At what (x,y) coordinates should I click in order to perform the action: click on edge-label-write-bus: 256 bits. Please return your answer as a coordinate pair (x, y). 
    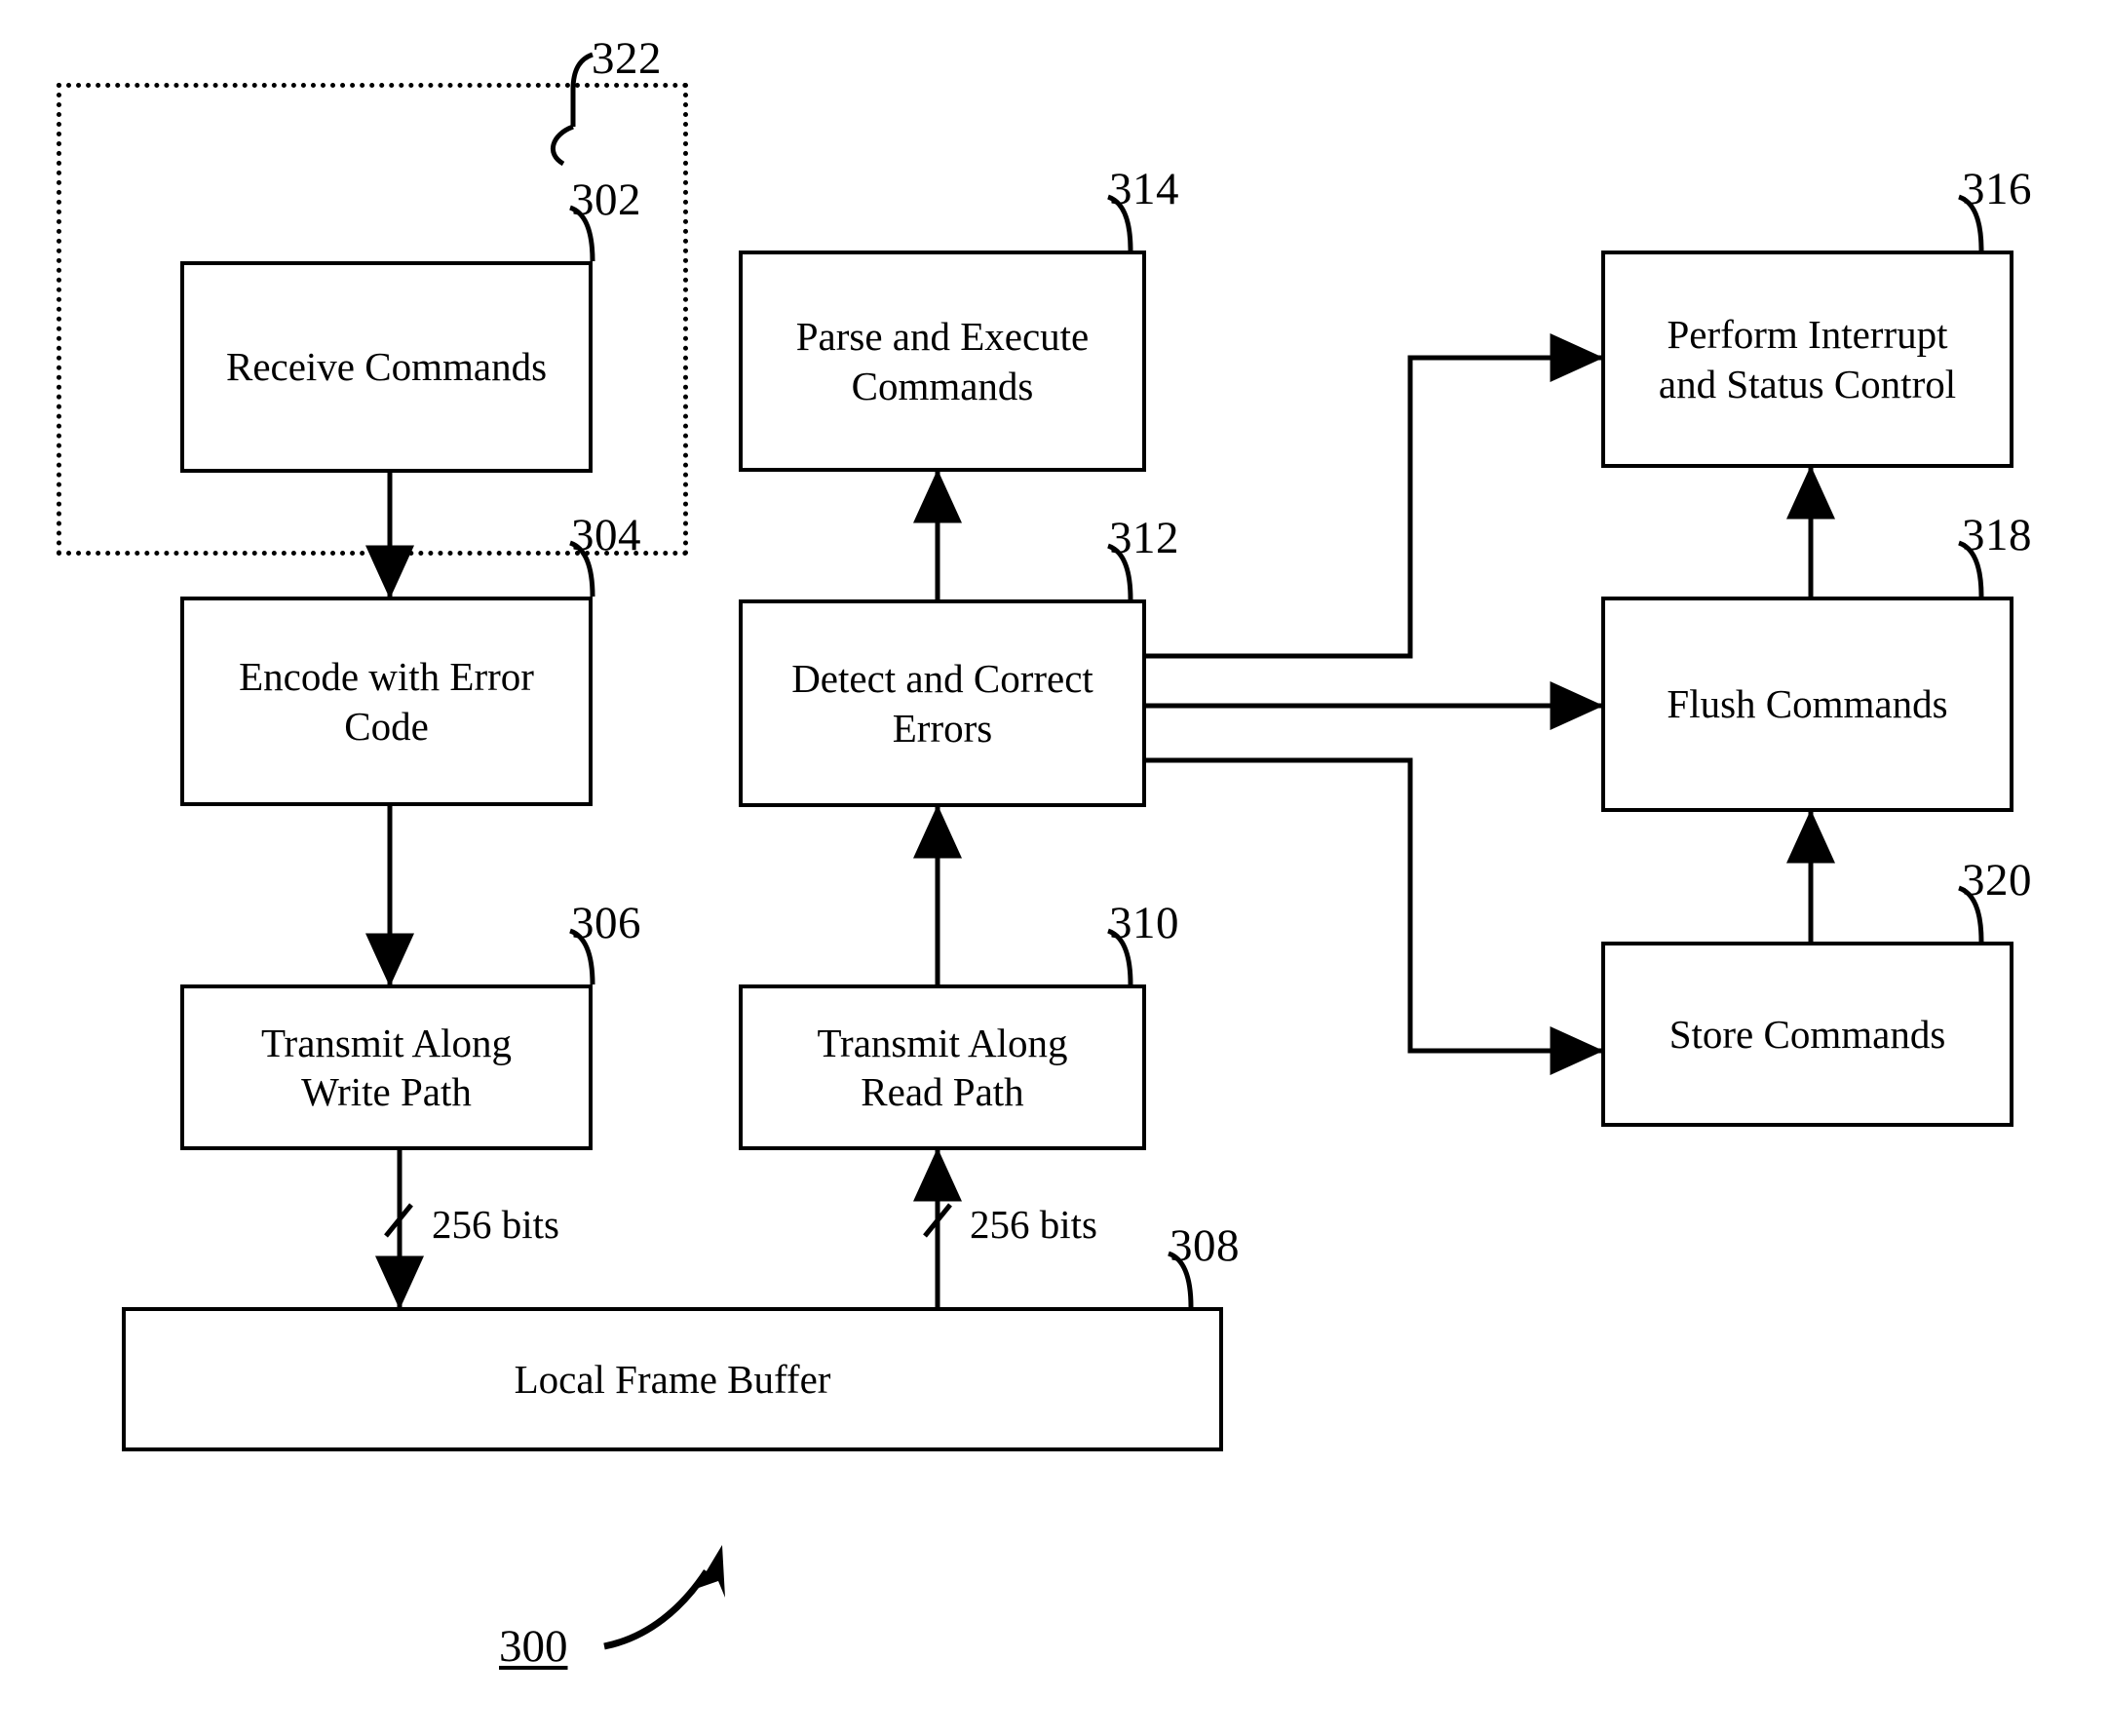
    Looking at the image, I should click on (495, 1224).